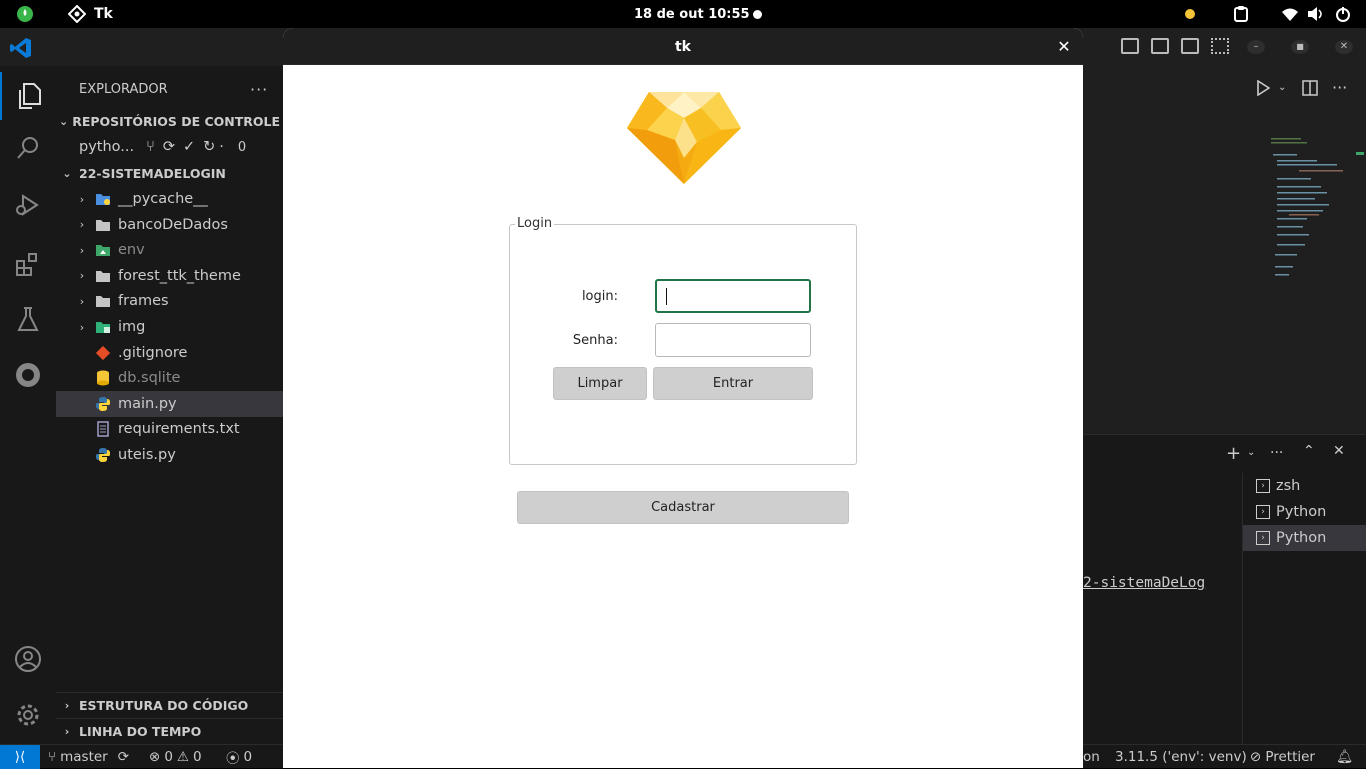  Describe the element at coordinates (170, 429) in the screenshot. I see `file-tree-item: requirements.txt` at that location.